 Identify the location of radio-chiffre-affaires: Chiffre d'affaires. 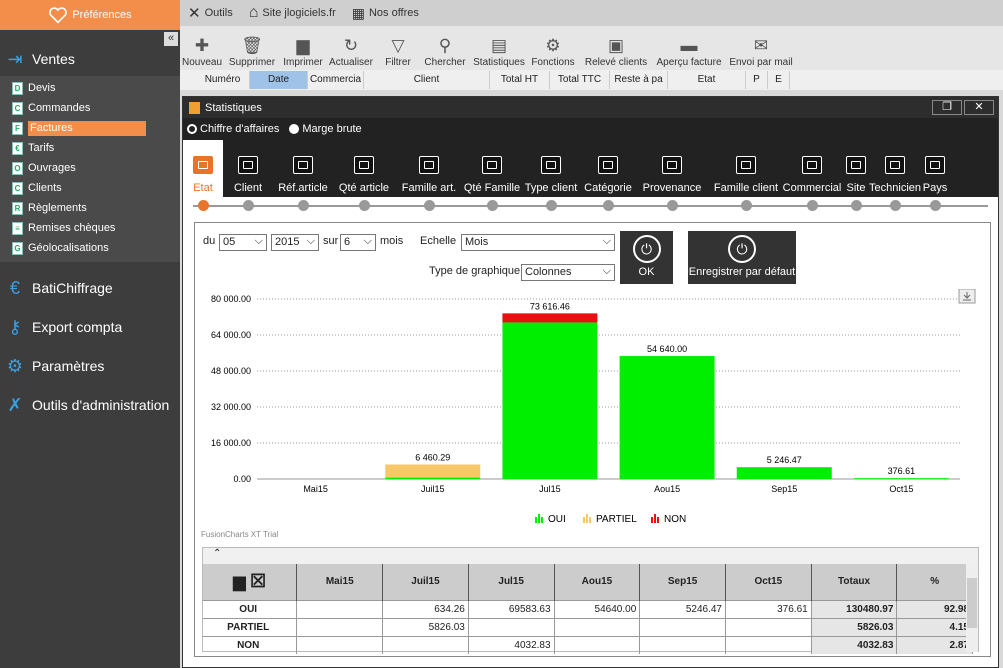
(233, 129).